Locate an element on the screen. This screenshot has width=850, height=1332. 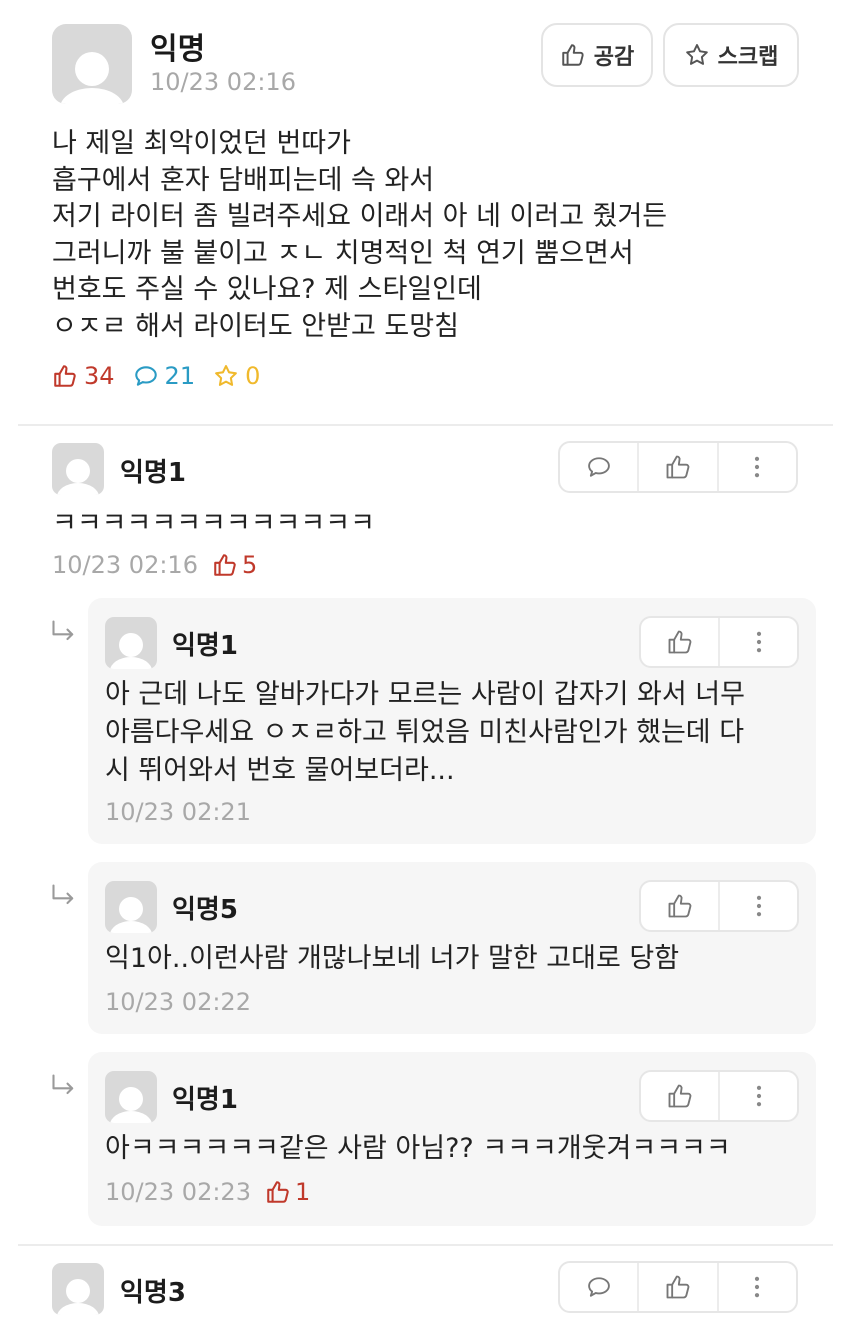
reply-text-line: 아 근데 나도 알바가다가 모르는 사람이 갑자기 와서 너무 is located at coordinates (425, 694).